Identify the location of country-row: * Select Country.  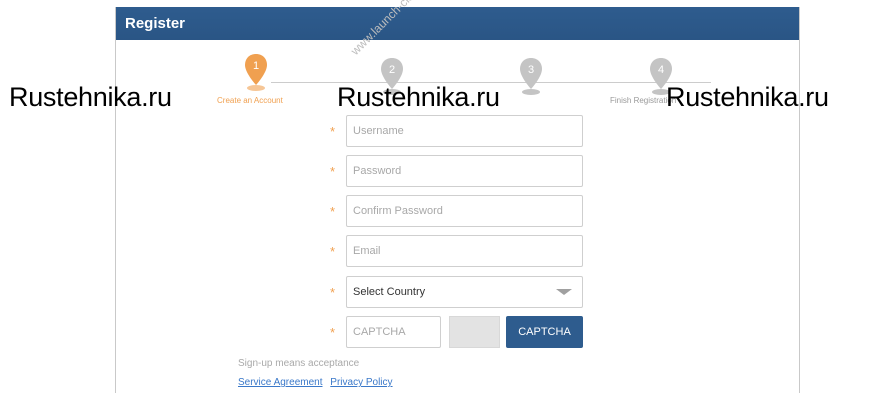
(460, 292).